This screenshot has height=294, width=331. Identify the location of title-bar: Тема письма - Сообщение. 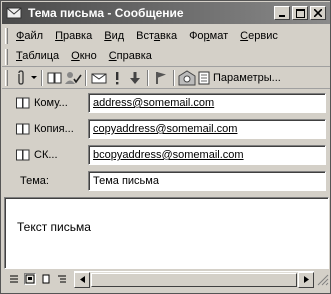
(166, 13).